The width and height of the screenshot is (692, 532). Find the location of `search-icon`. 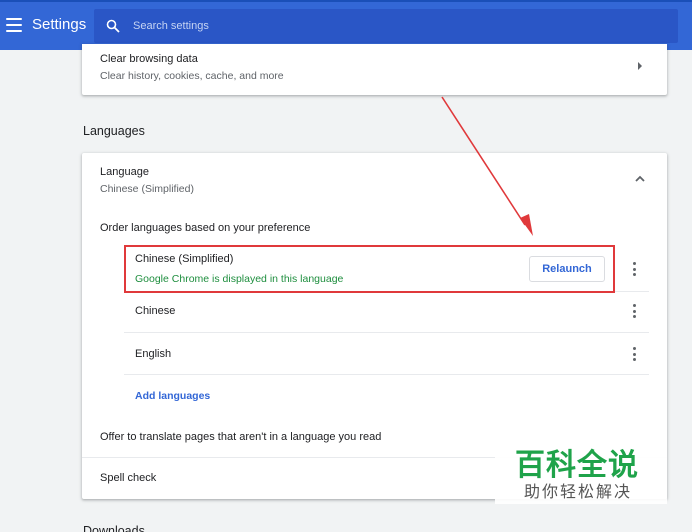

search-icon is located at coordinates (113, 26).